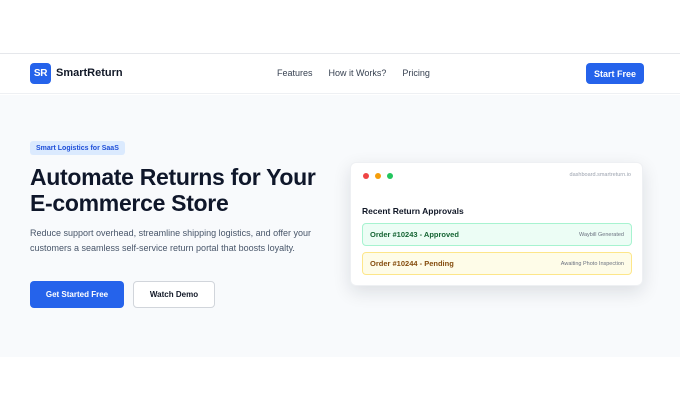  Describe the element at coordinates (600, 175) in the screenshot. I see `preview-url: dashboard.smartreturn.io` at that location.